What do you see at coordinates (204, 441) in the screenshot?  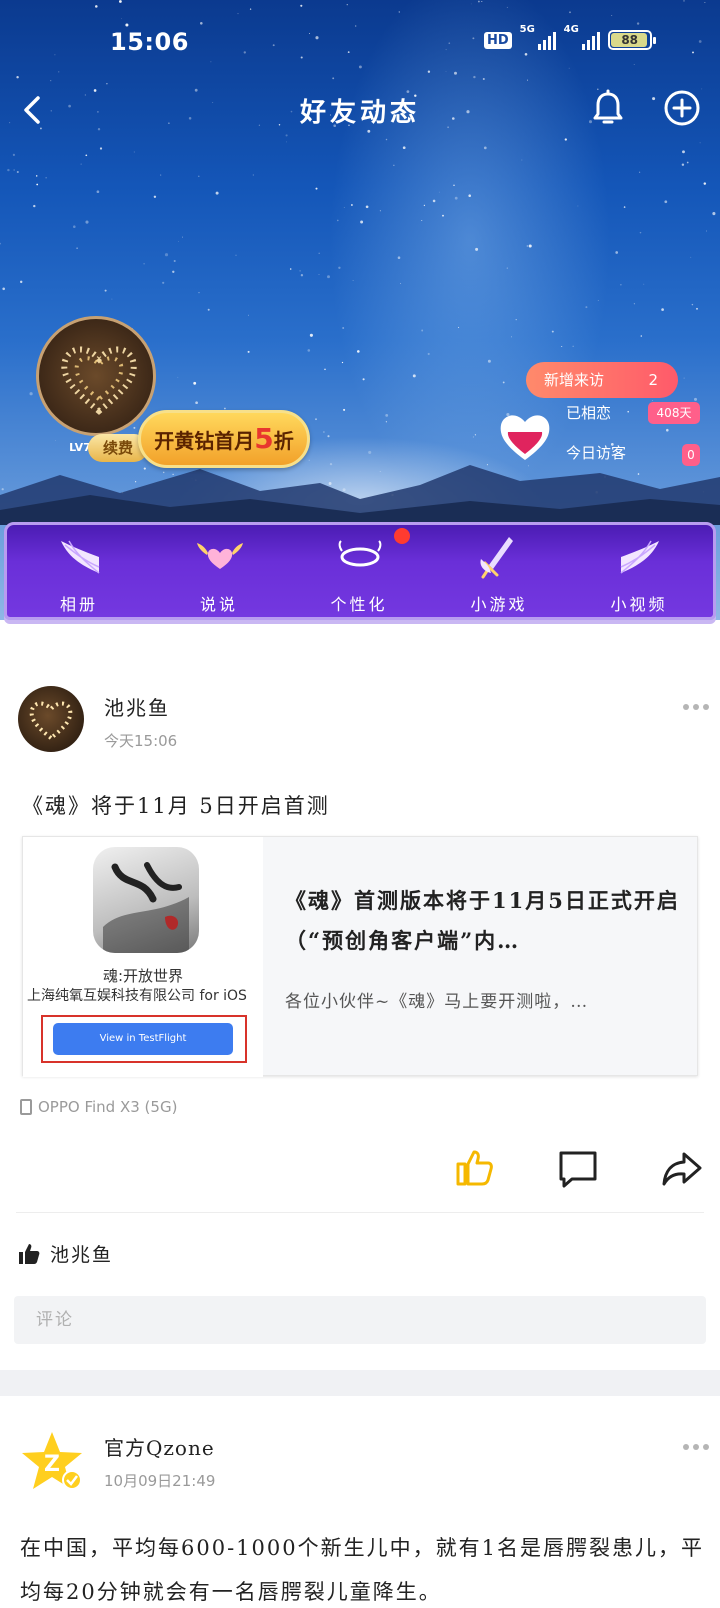 I see `vip-promo-prefix: 开黄钻首月` at bounding box center [204, 441].